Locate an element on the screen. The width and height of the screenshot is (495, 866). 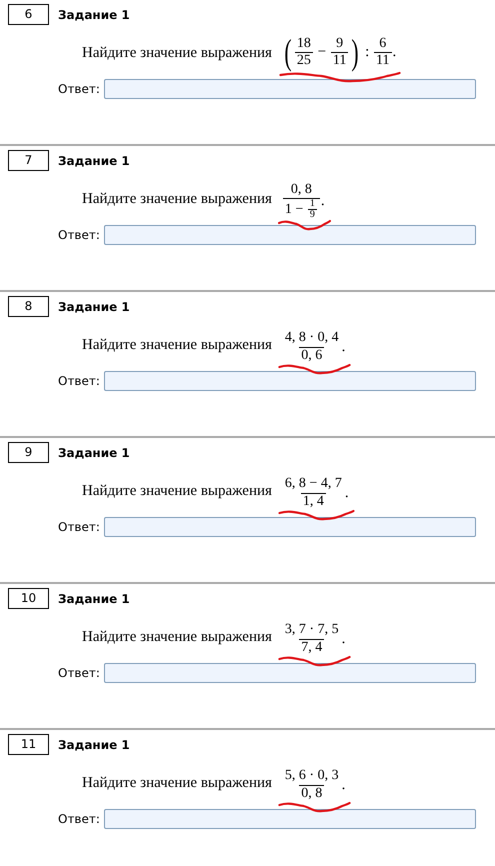
task-number: 7 is located at coordinates (28, 160).